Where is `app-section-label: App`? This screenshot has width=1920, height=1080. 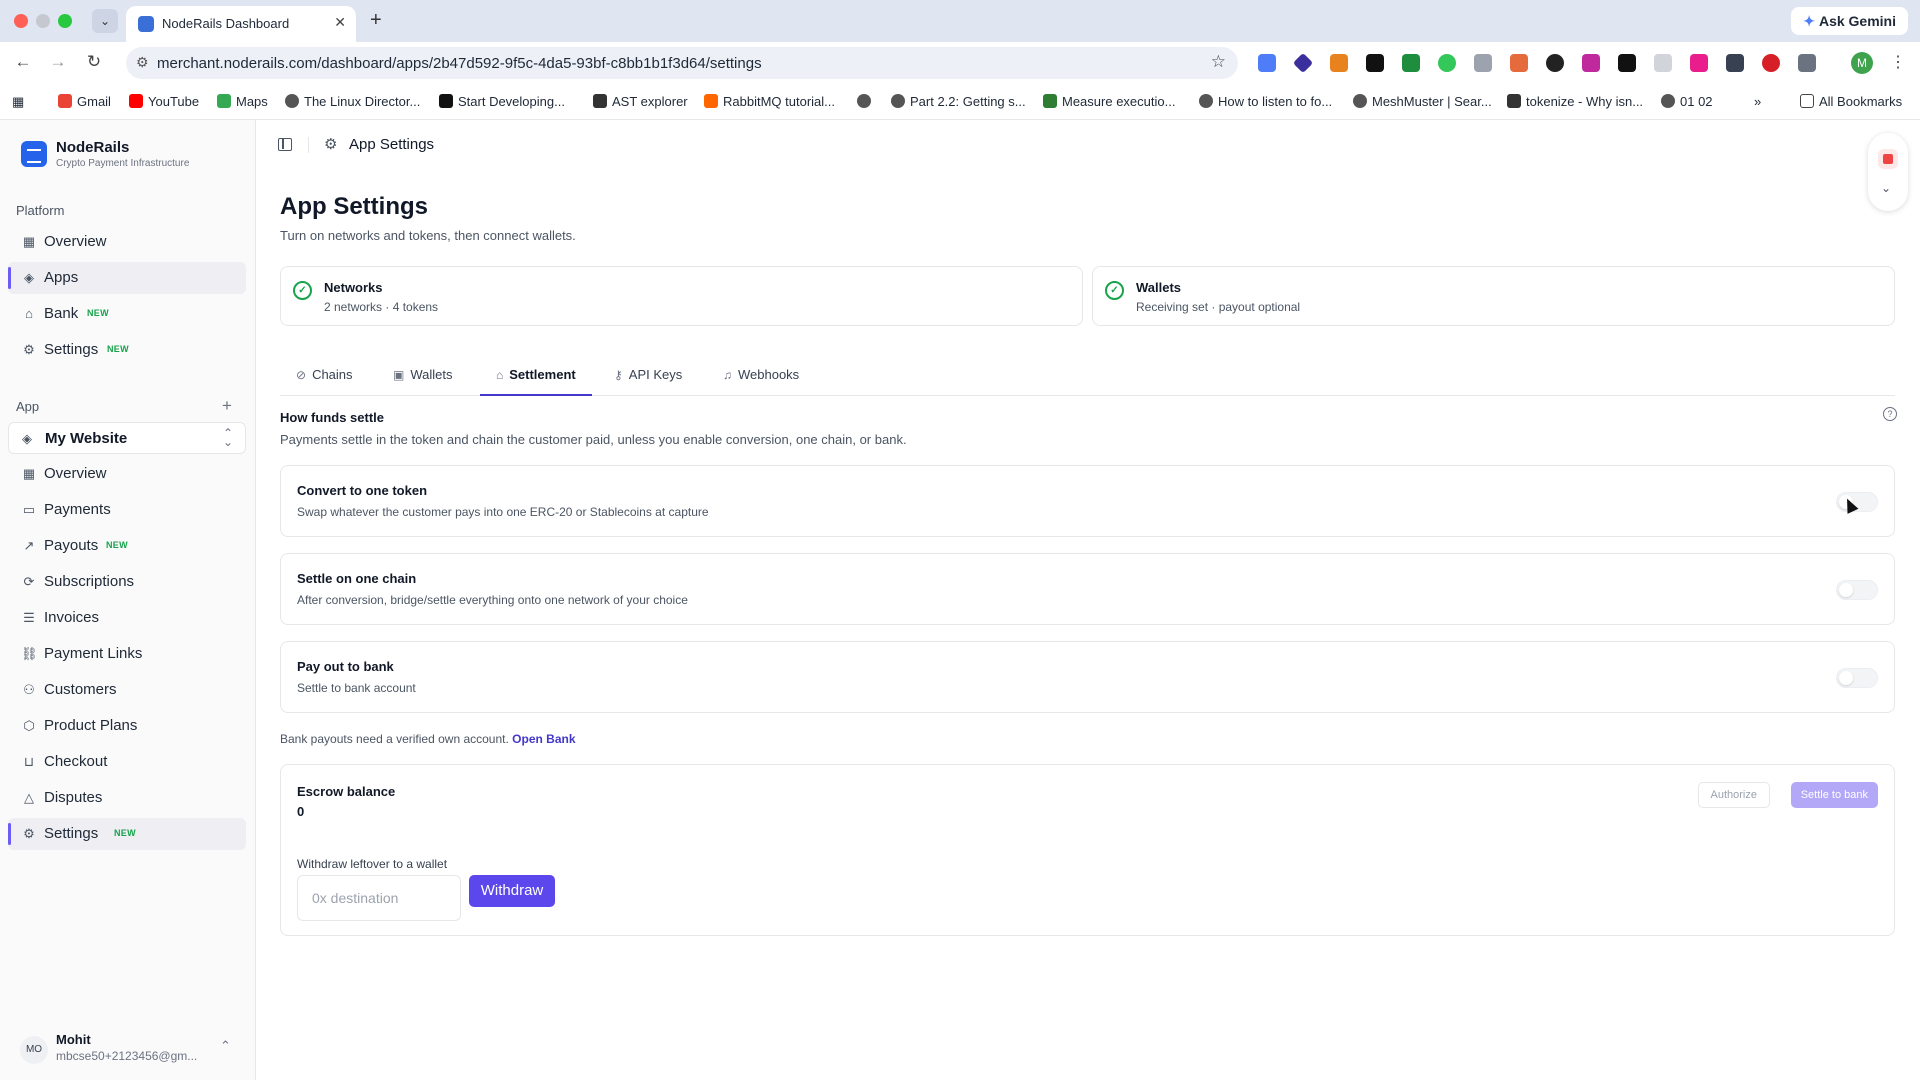
app-section-label: App is located at coordinates (28, 406).